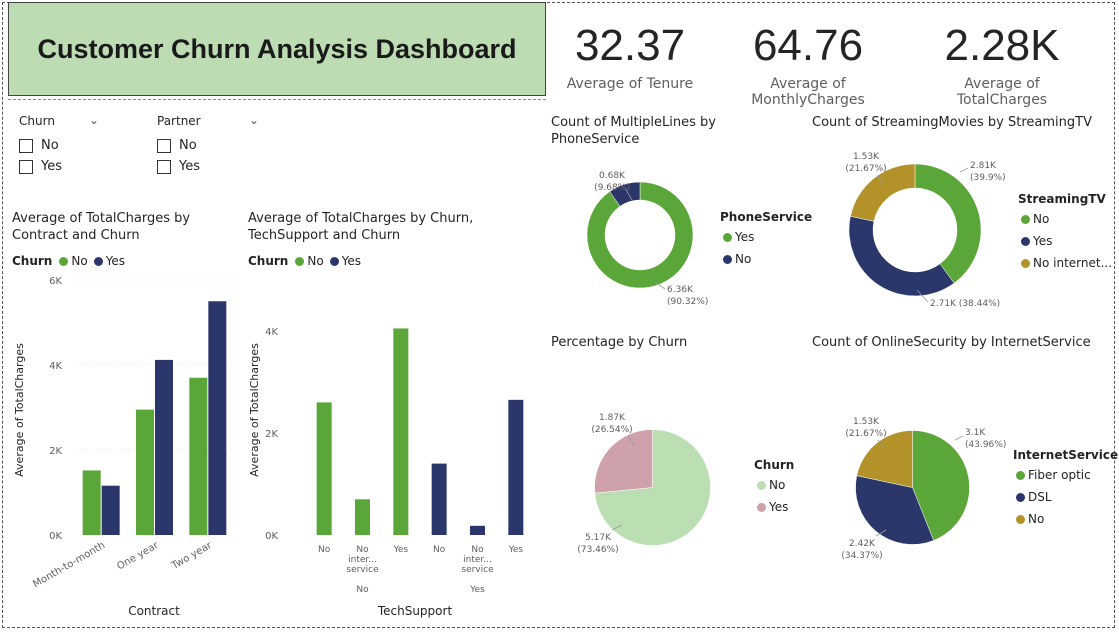 Image resolution: width=1119 pixels, height=632 pixels. Describe the element at coordinates (612, 176) in the screenshot. I see `data-label: 0.68K` at that location.